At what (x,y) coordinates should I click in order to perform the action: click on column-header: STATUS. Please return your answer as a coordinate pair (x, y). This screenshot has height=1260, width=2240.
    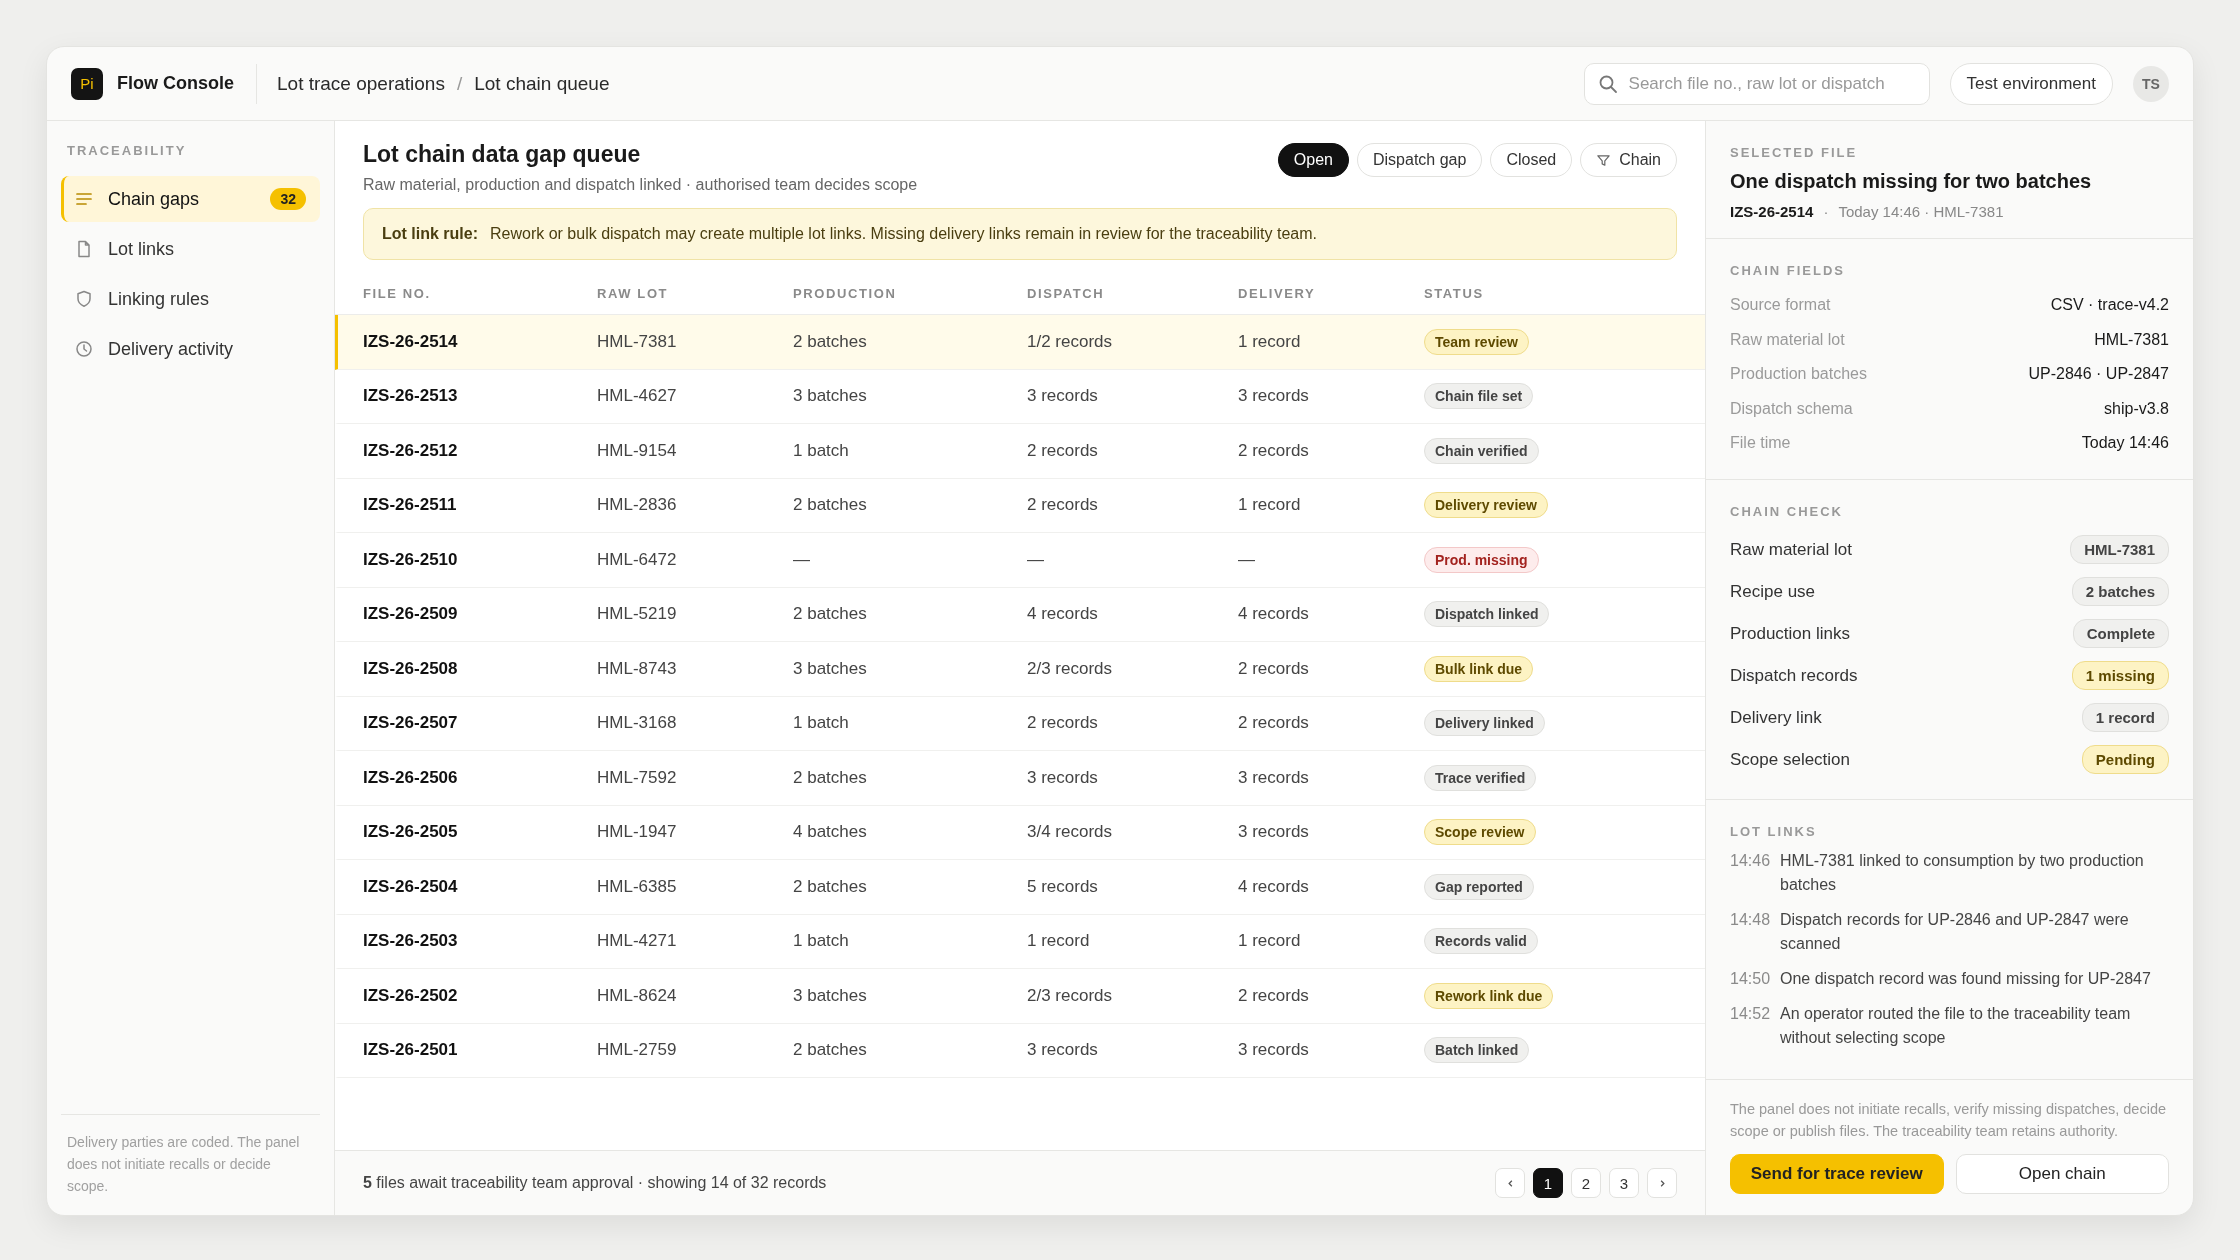
    Looking at the image, I should click on (1454, 293).